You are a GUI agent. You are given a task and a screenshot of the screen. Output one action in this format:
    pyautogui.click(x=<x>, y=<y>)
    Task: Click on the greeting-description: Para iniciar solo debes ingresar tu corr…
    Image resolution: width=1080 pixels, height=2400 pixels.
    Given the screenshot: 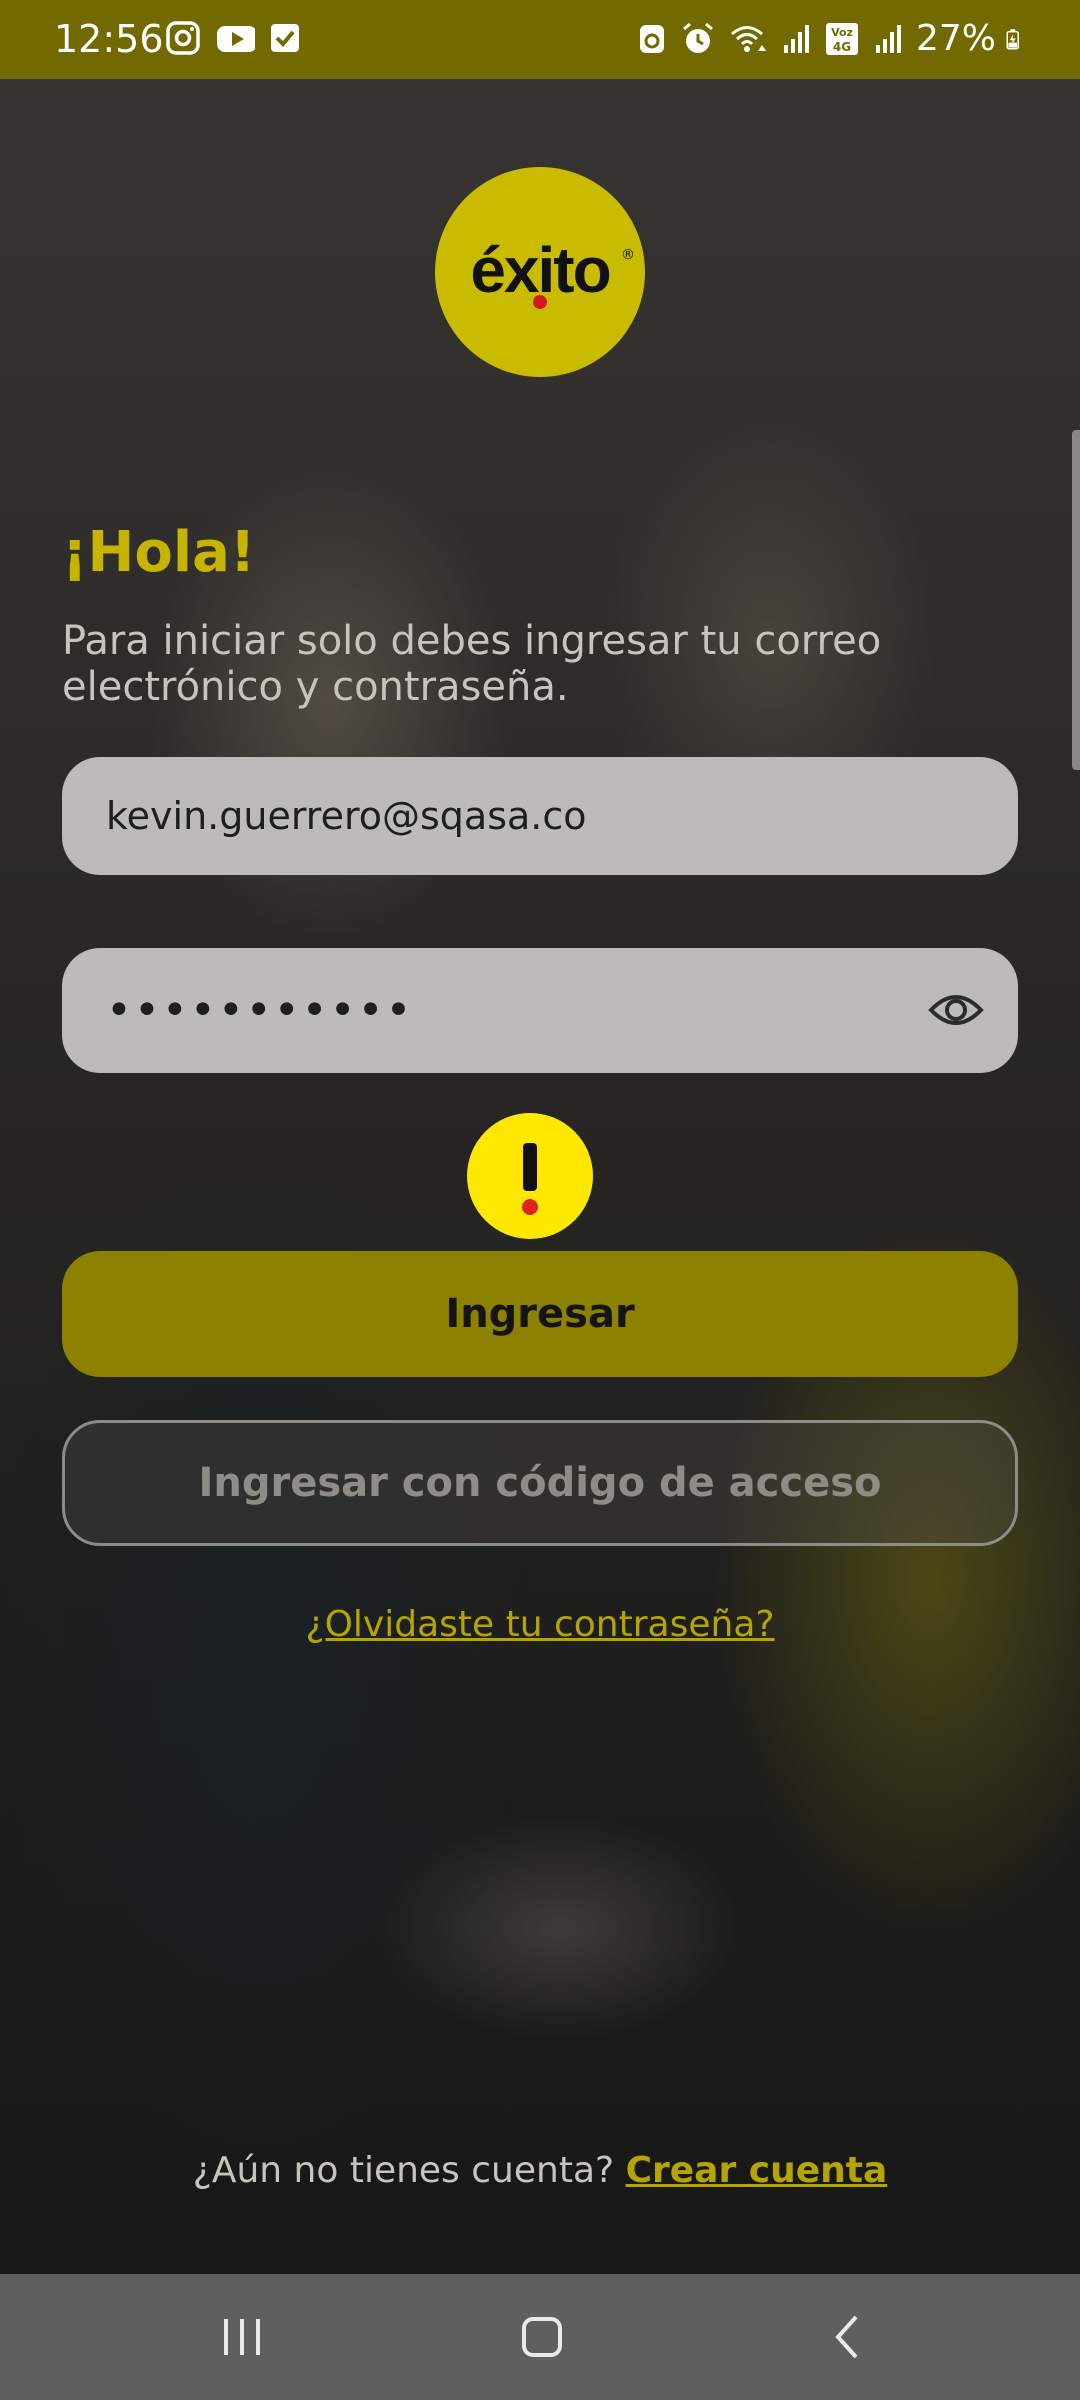 What is the action you would take?
    pyautogui.click(x=472, y=664)
    